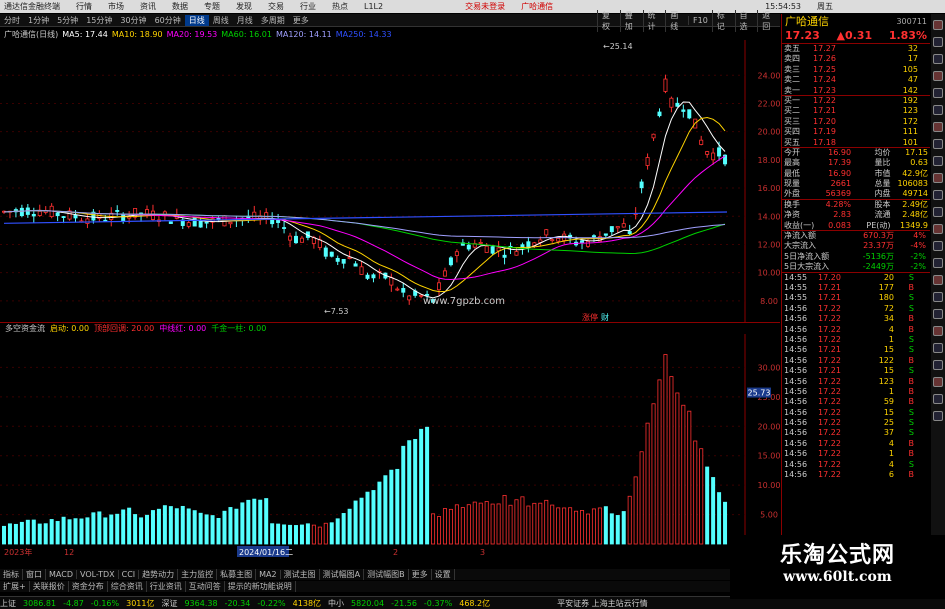  I want to click on stat-row: 最高 17.39 量比 0.63, so click(856, 163).